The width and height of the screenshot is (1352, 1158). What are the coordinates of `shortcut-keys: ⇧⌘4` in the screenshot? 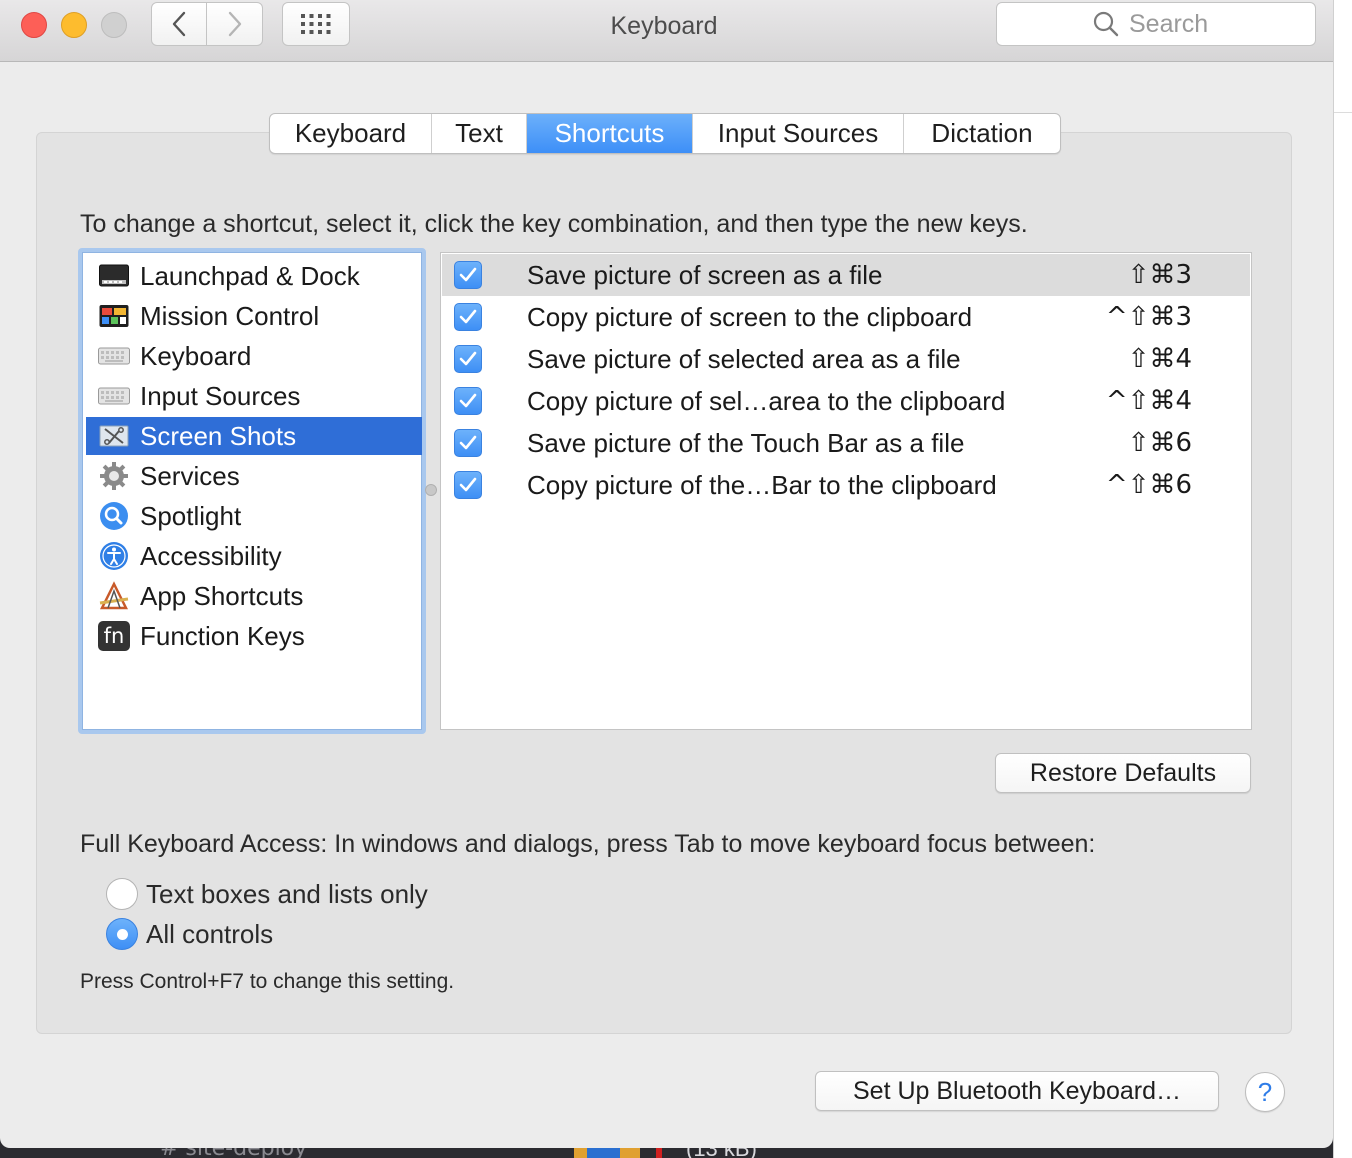 It's located at (1160, 359).